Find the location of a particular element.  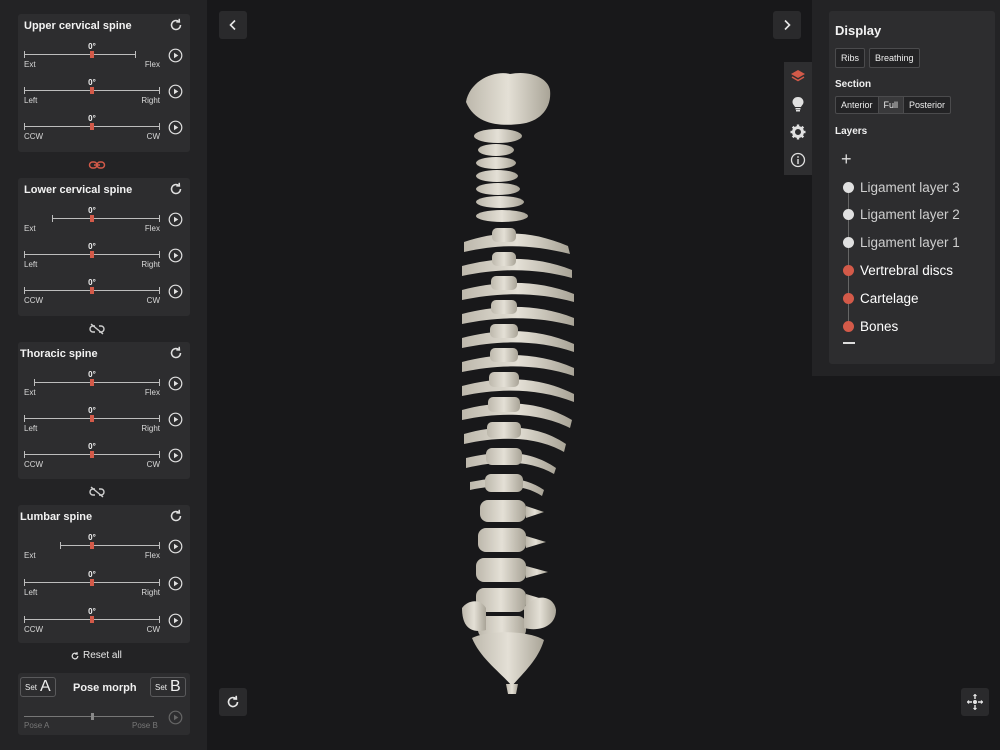

crosshair-icon is located at coordinates (975, 702).